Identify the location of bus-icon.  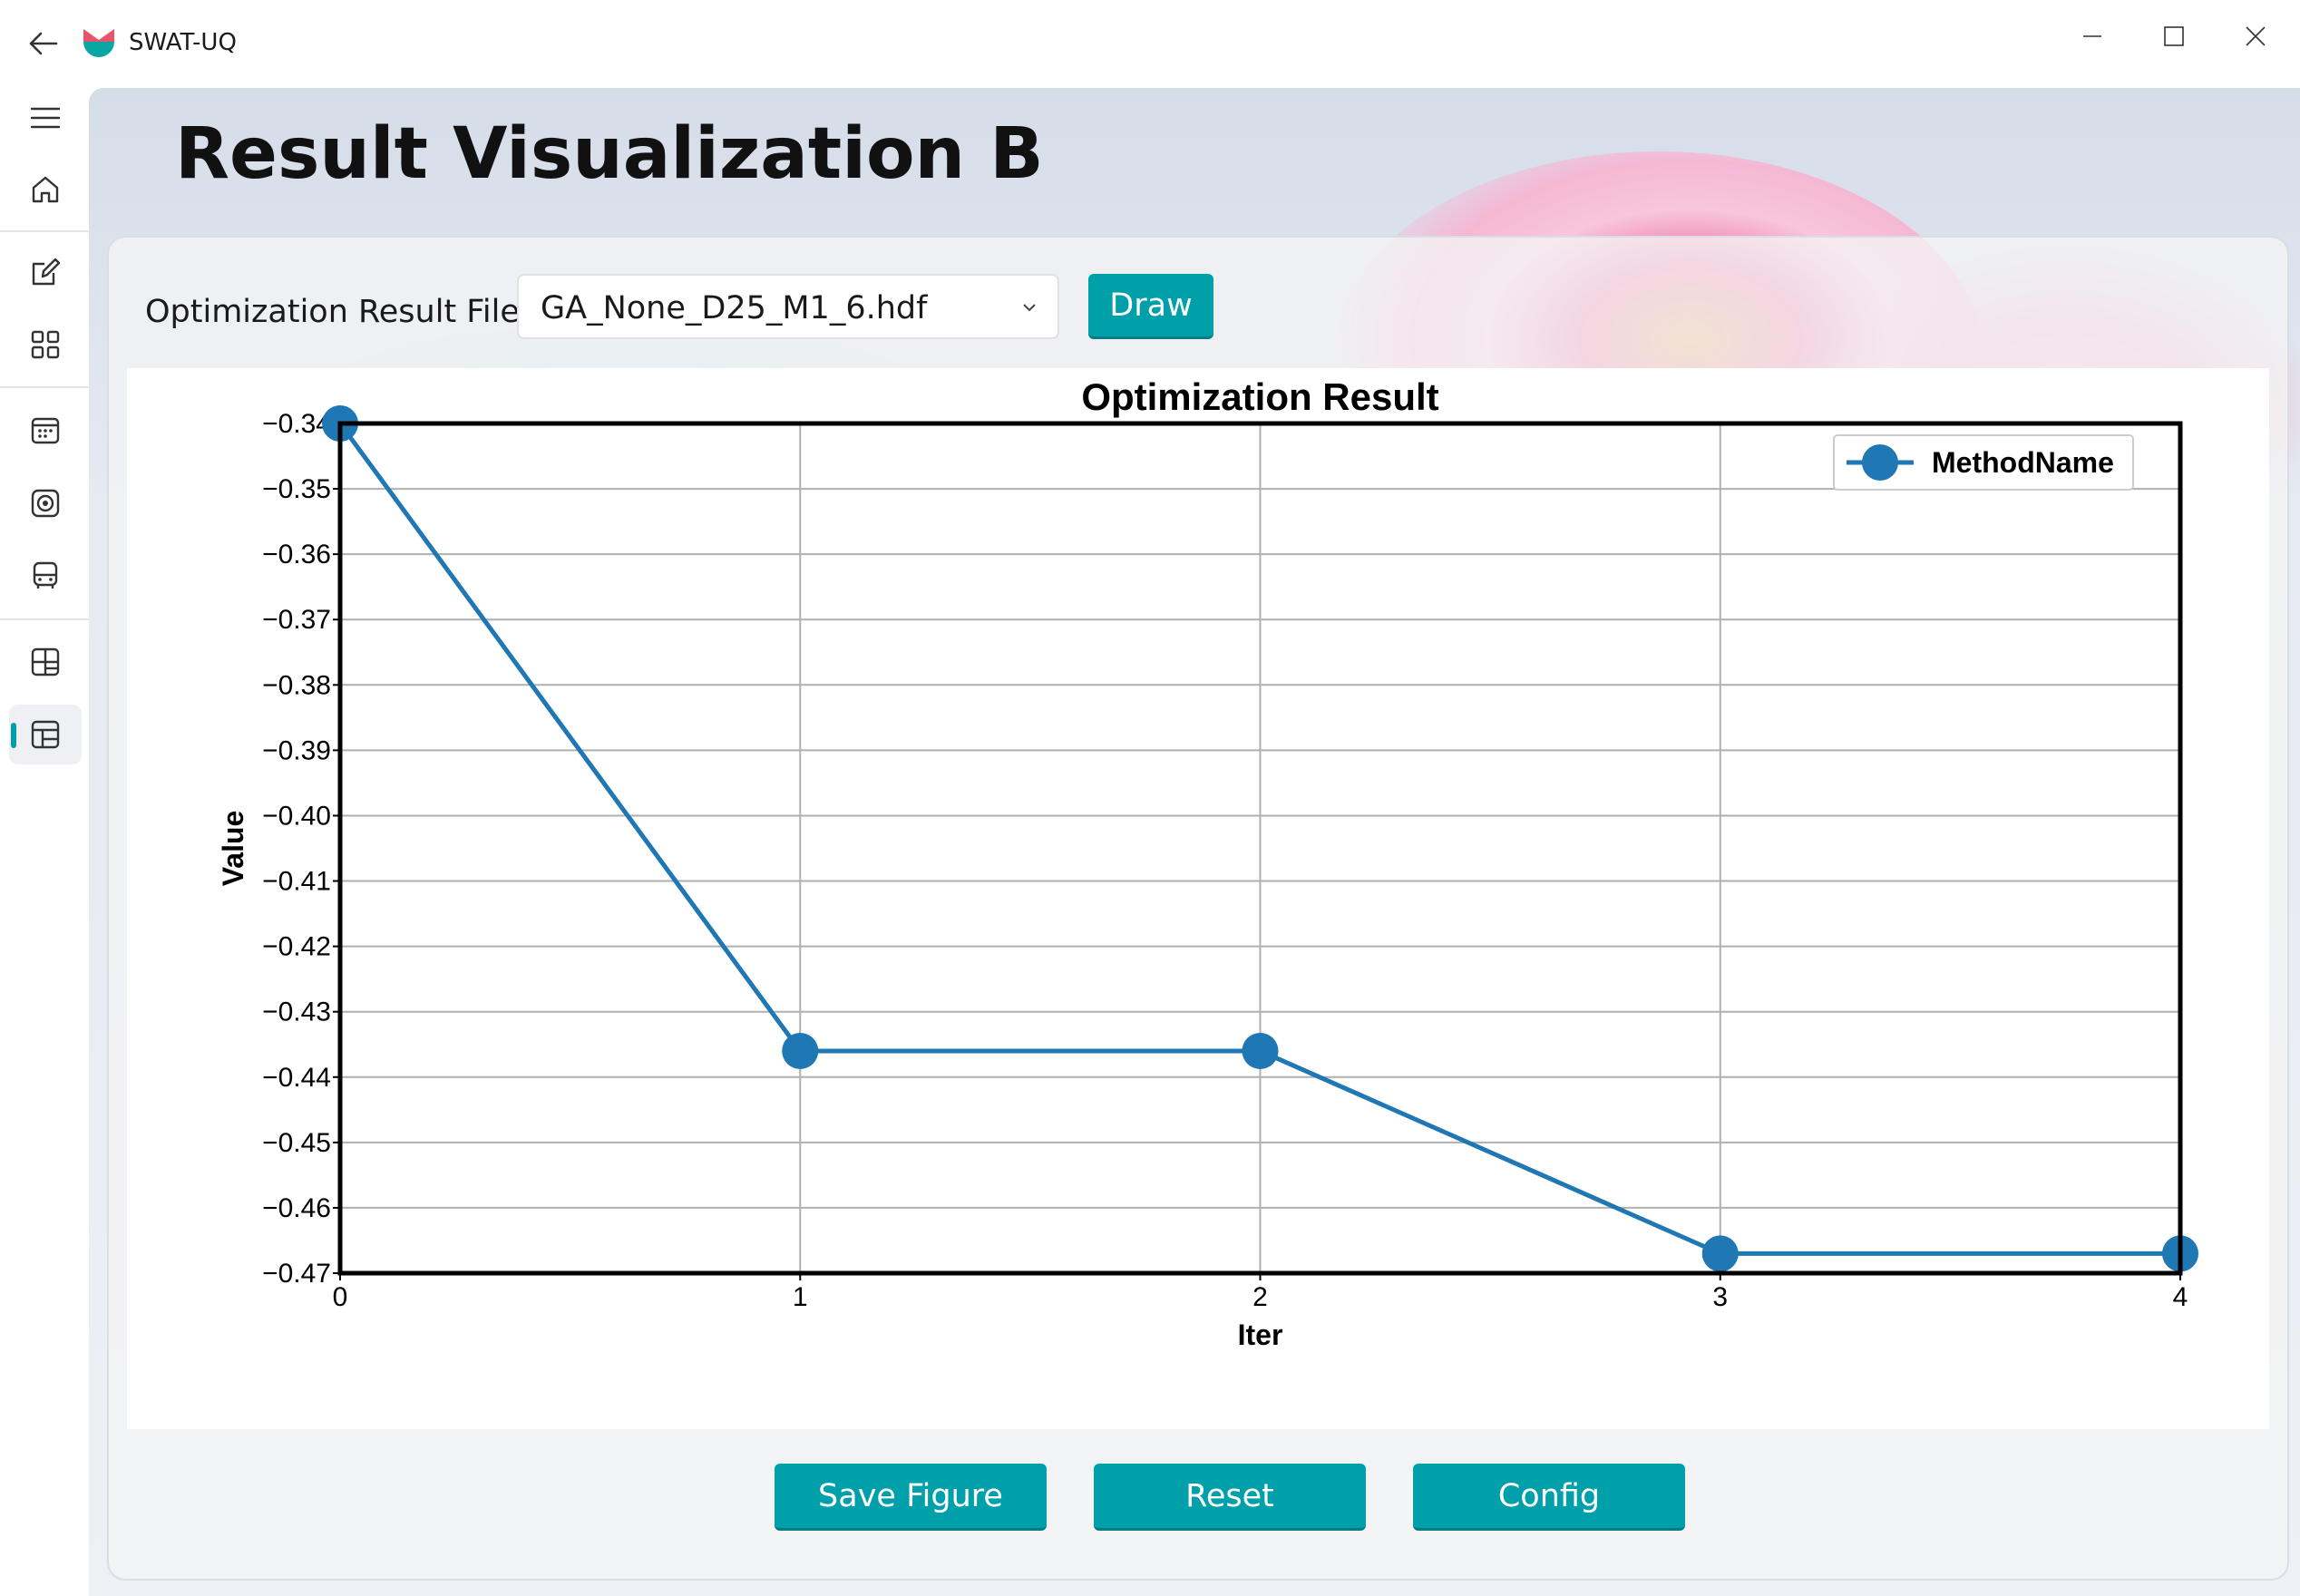
(45, 575).